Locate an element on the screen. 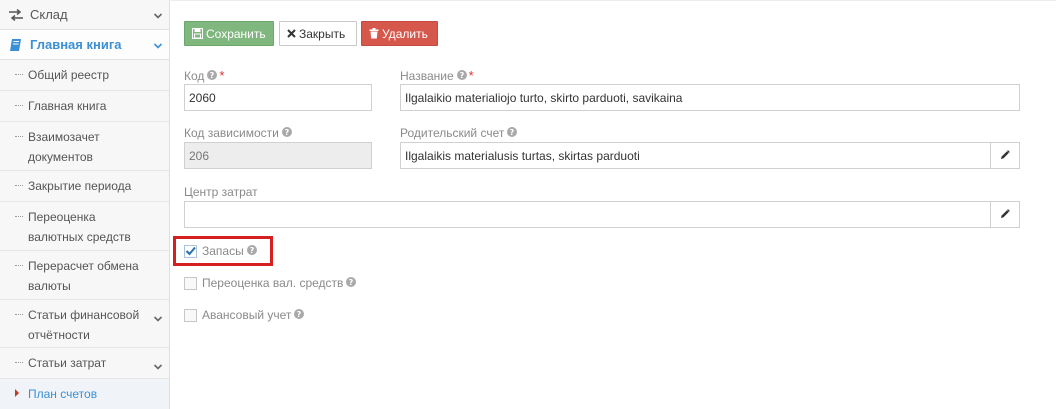 The height and width of the screenshot is (409, 1056). dependency-code-label-text: Код зависимости is located at coordinates (231, 133).